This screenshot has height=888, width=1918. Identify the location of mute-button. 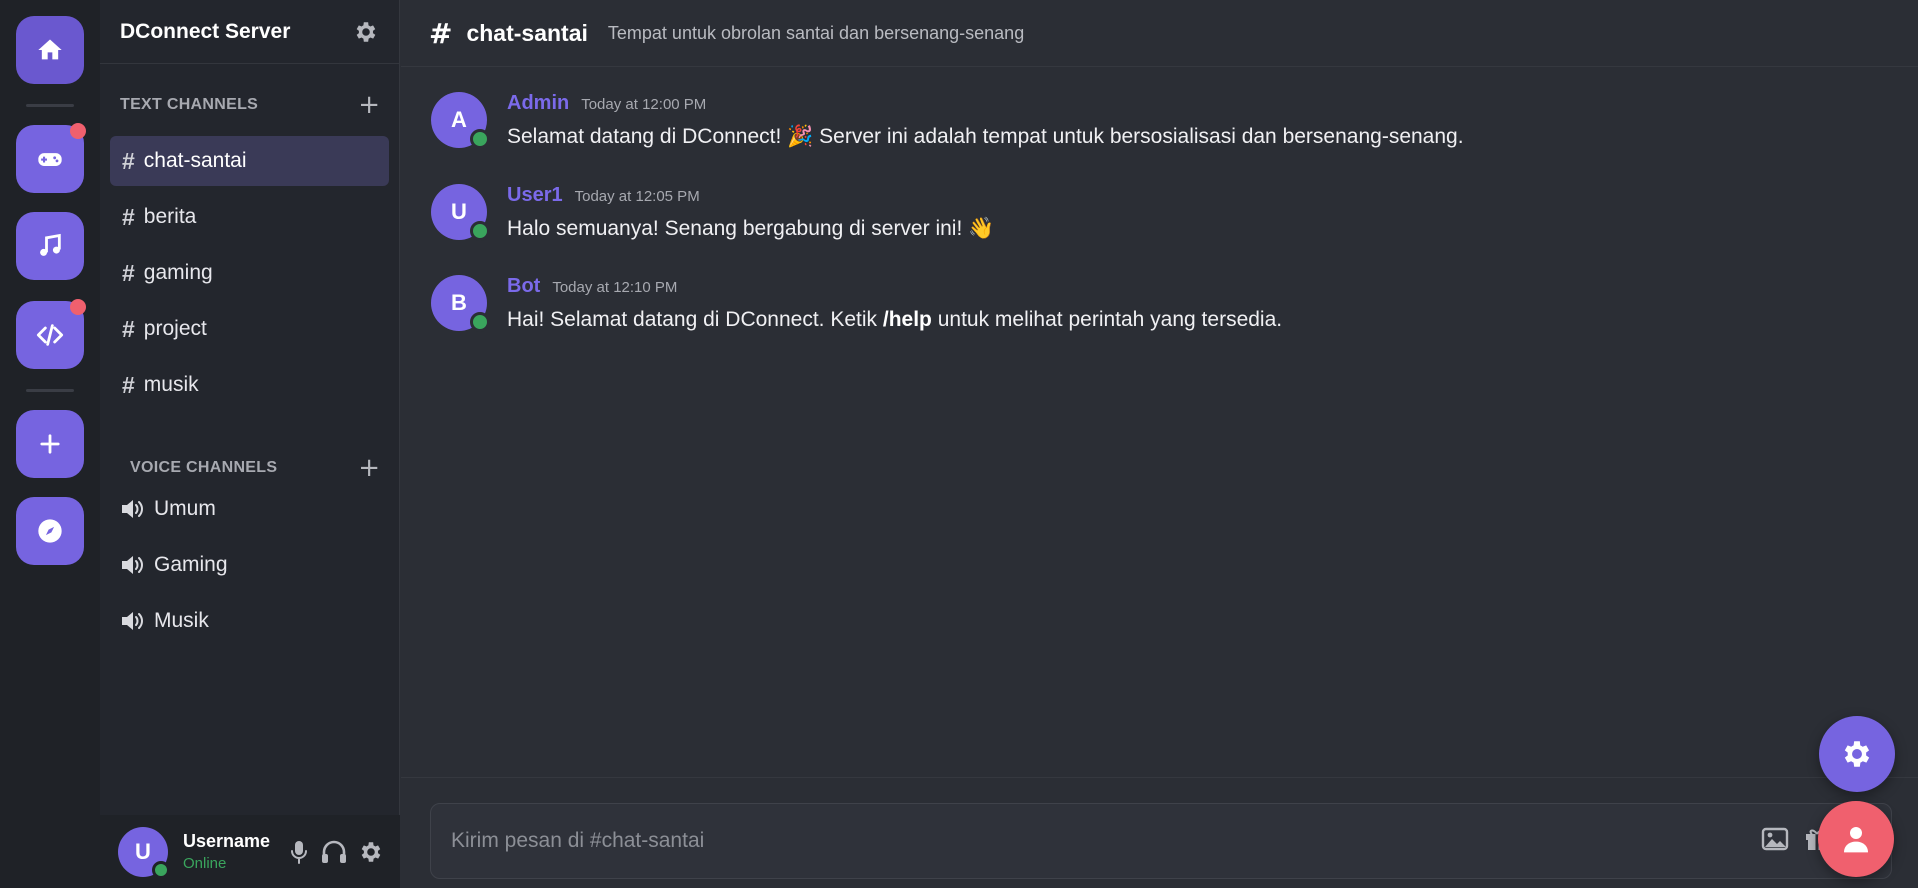
(299, 852).